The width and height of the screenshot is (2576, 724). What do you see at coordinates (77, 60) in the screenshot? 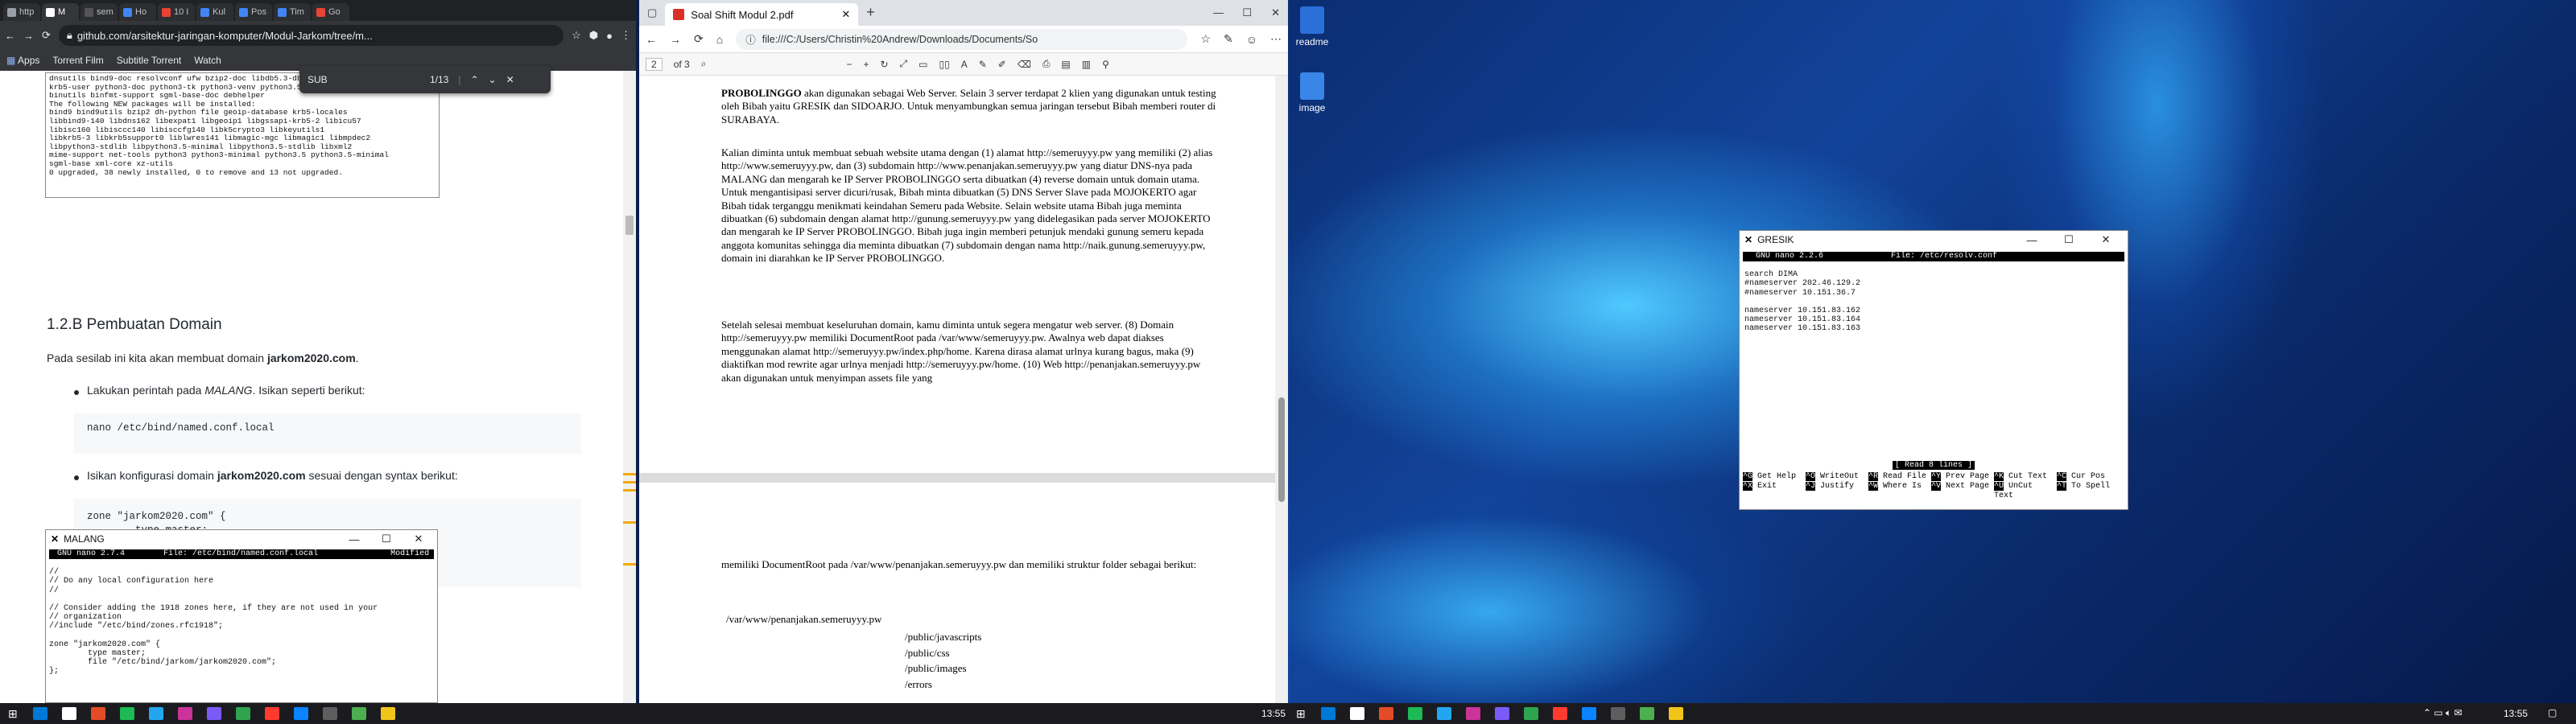
I see `bookmark-torrent-film: Torrent Film` at bounding box center [77, 60].